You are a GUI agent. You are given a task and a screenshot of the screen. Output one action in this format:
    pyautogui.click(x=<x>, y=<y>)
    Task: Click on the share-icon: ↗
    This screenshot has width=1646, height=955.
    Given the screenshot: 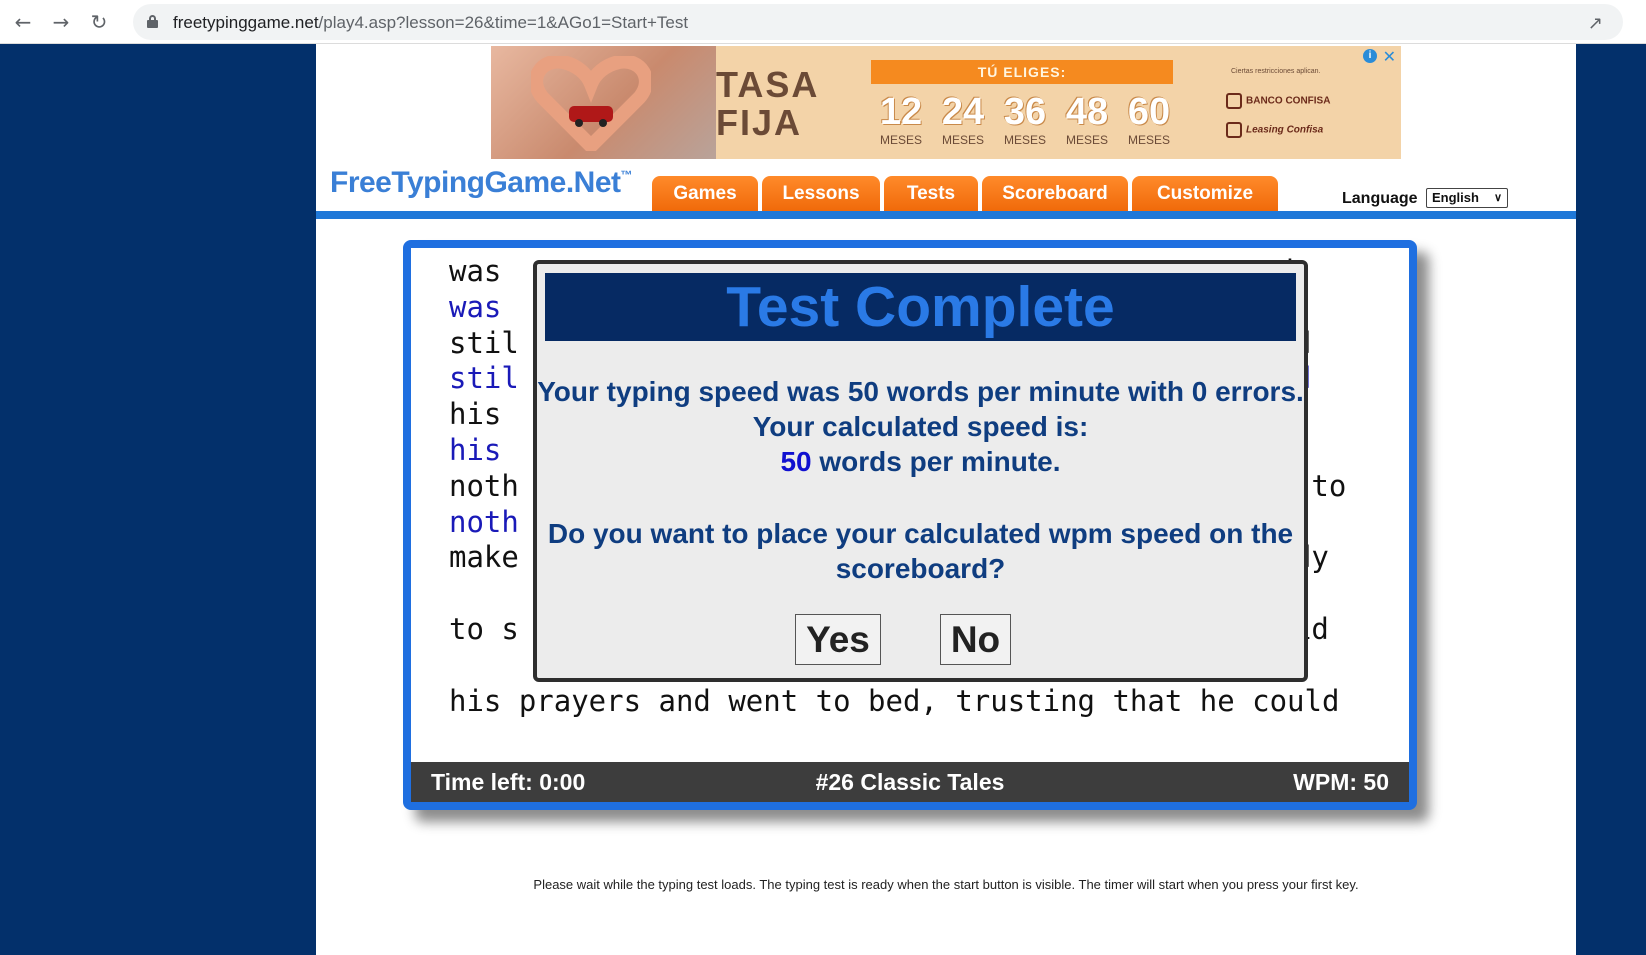 What is the action you would take?
    pyautogui.click(x=1595, y=23)
    